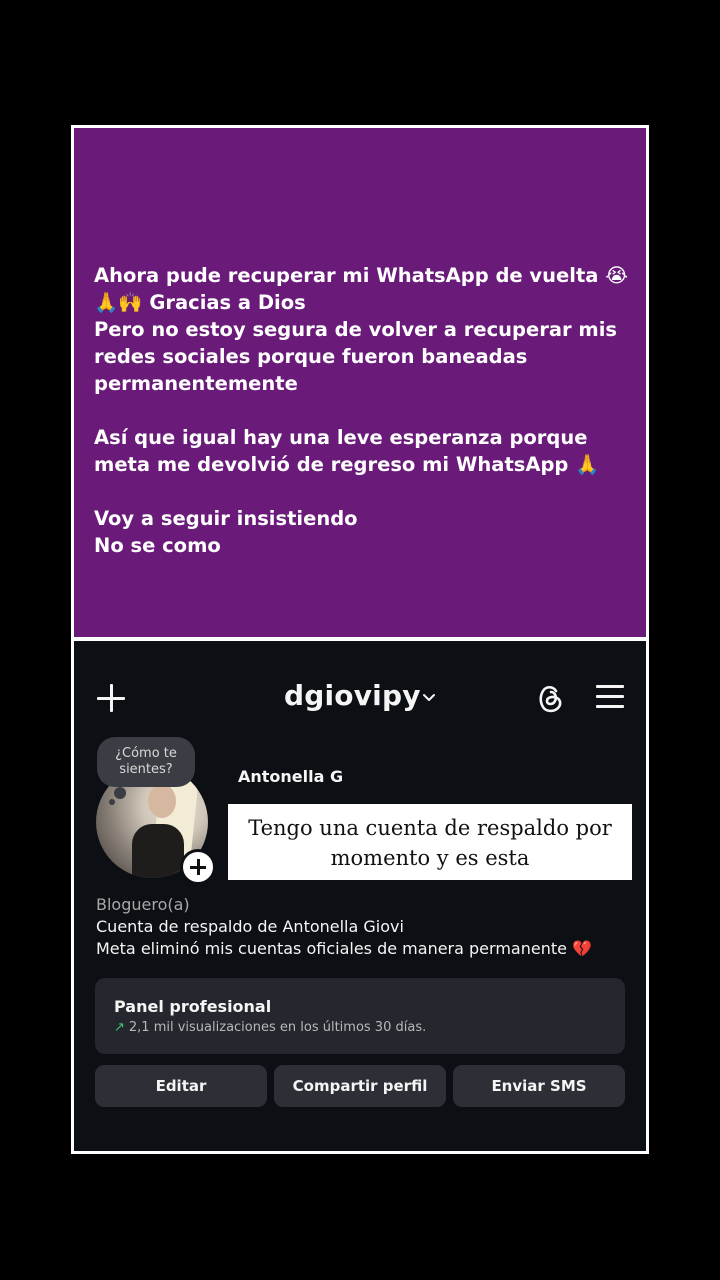  What do you see at coordinates (119, 1027) in the screenshot?
I see `trend-up-icon: ↗` at bounding box center [119, 1027].